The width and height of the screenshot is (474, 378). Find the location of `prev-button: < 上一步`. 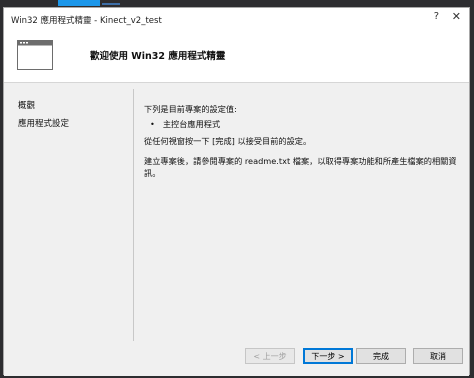

prev-button: < 上一步 is located at coordinates (270, 356).